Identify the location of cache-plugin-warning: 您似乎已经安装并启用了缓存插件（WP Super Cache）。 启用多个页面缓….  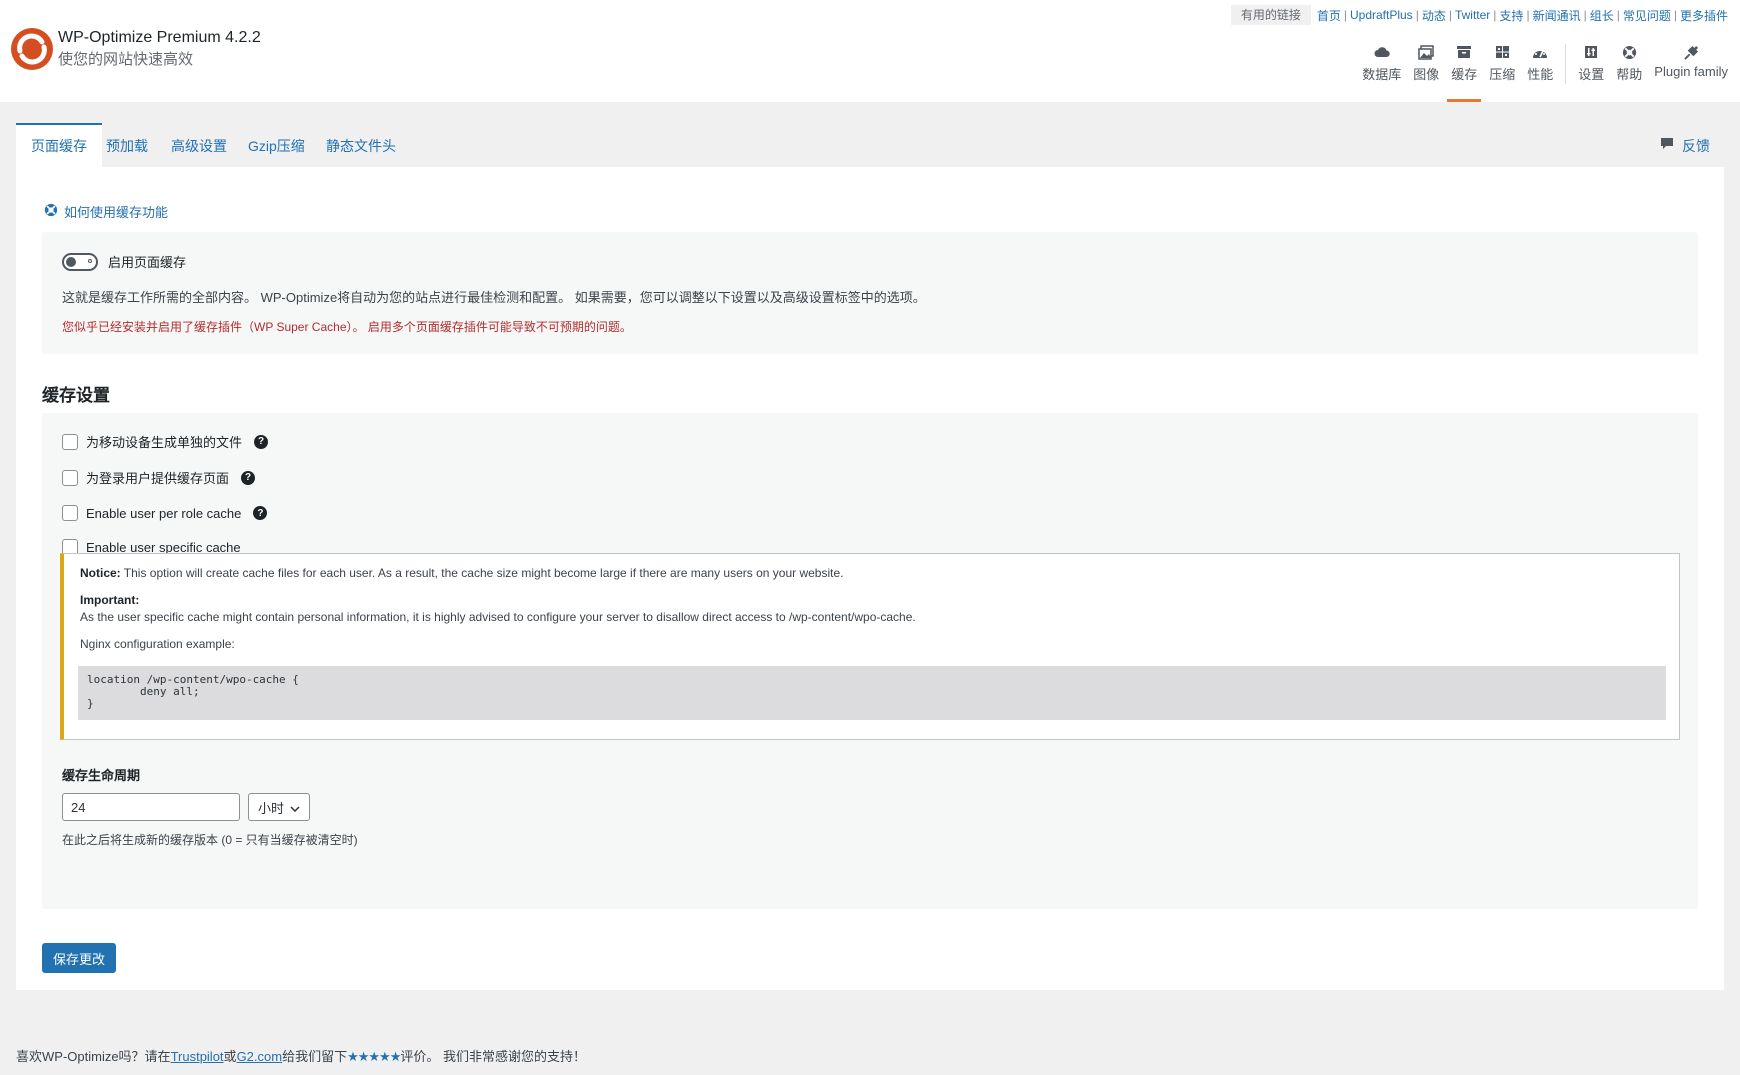
(347, 327).